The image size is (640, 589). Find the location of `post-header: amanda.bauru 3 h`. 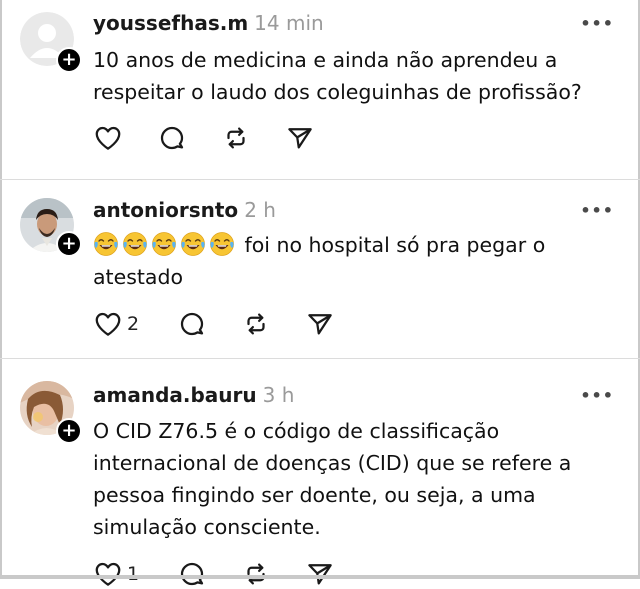

post-header: amanda.bauru 3 h is located at coordinates (193, 395).